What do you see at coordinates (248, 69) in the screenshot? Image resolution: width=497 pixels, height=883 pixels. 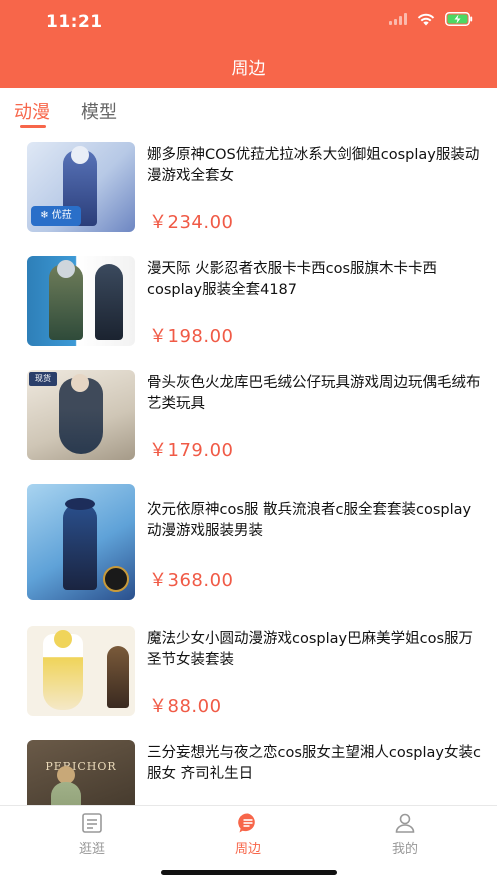 I see `page-title: 周边` at bounding box center [248, 69].